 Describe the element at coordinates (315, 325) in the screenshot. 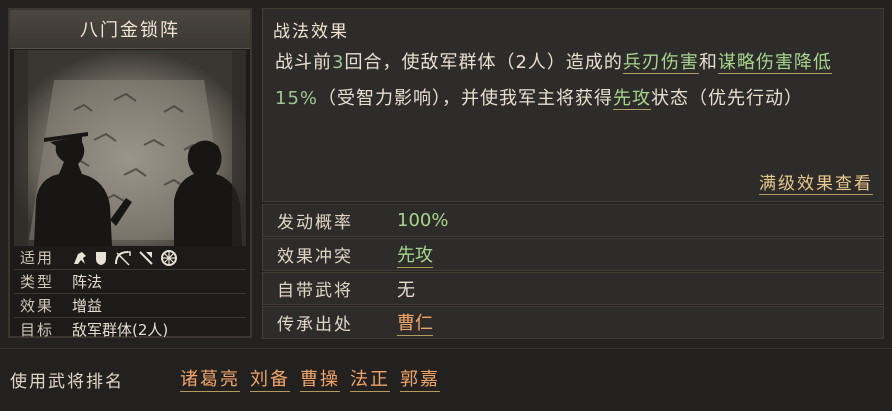

I see `inherit-label: 传承出处` at that location.